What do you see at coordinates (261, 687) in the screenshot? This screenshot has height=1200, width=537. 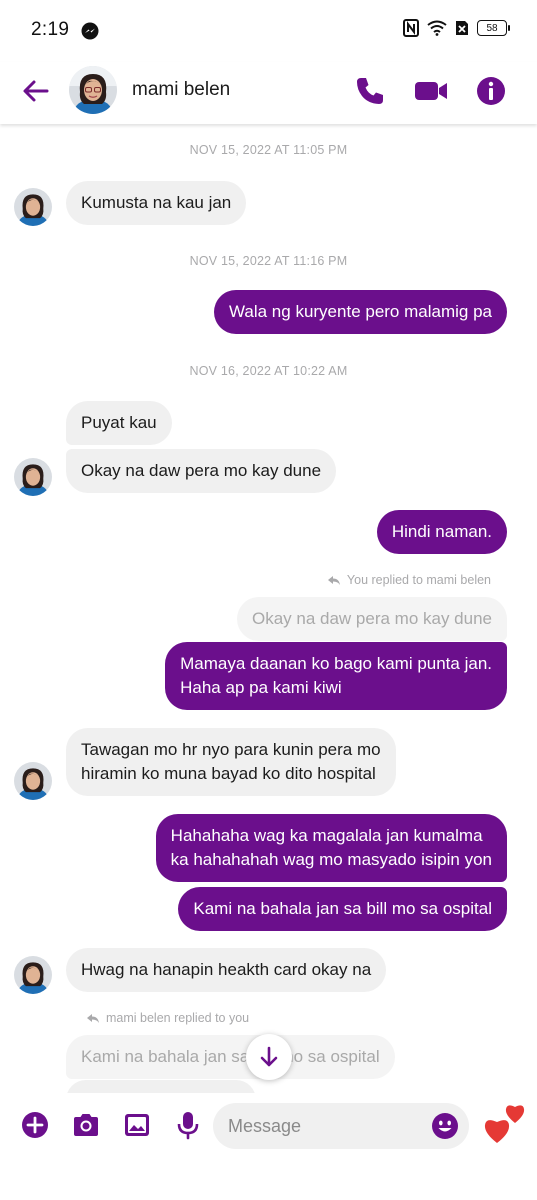 I see `message-line: Haha ap pa kami kiwi` at bounding box center [261, 687].